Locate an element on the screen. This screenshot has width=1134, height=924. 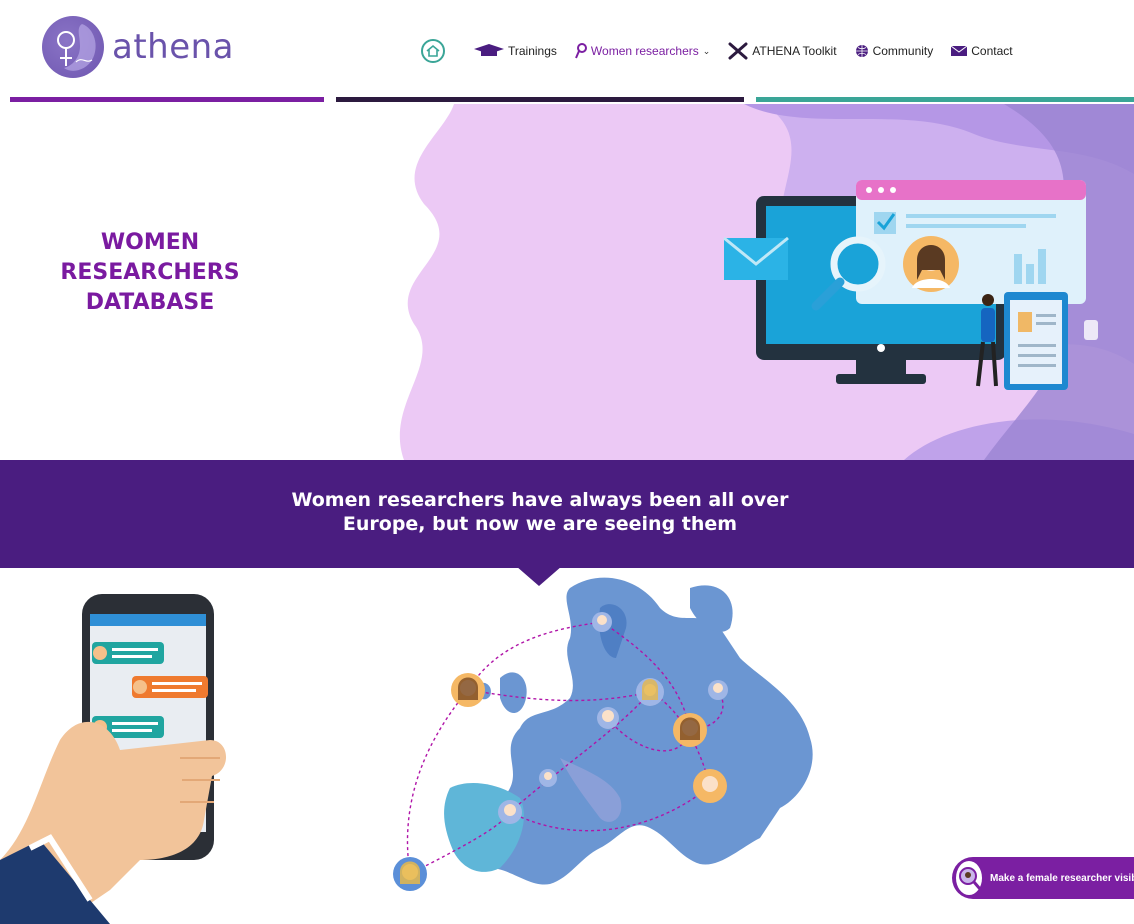
europe-map-illustration is located at coordinates (603, 734).